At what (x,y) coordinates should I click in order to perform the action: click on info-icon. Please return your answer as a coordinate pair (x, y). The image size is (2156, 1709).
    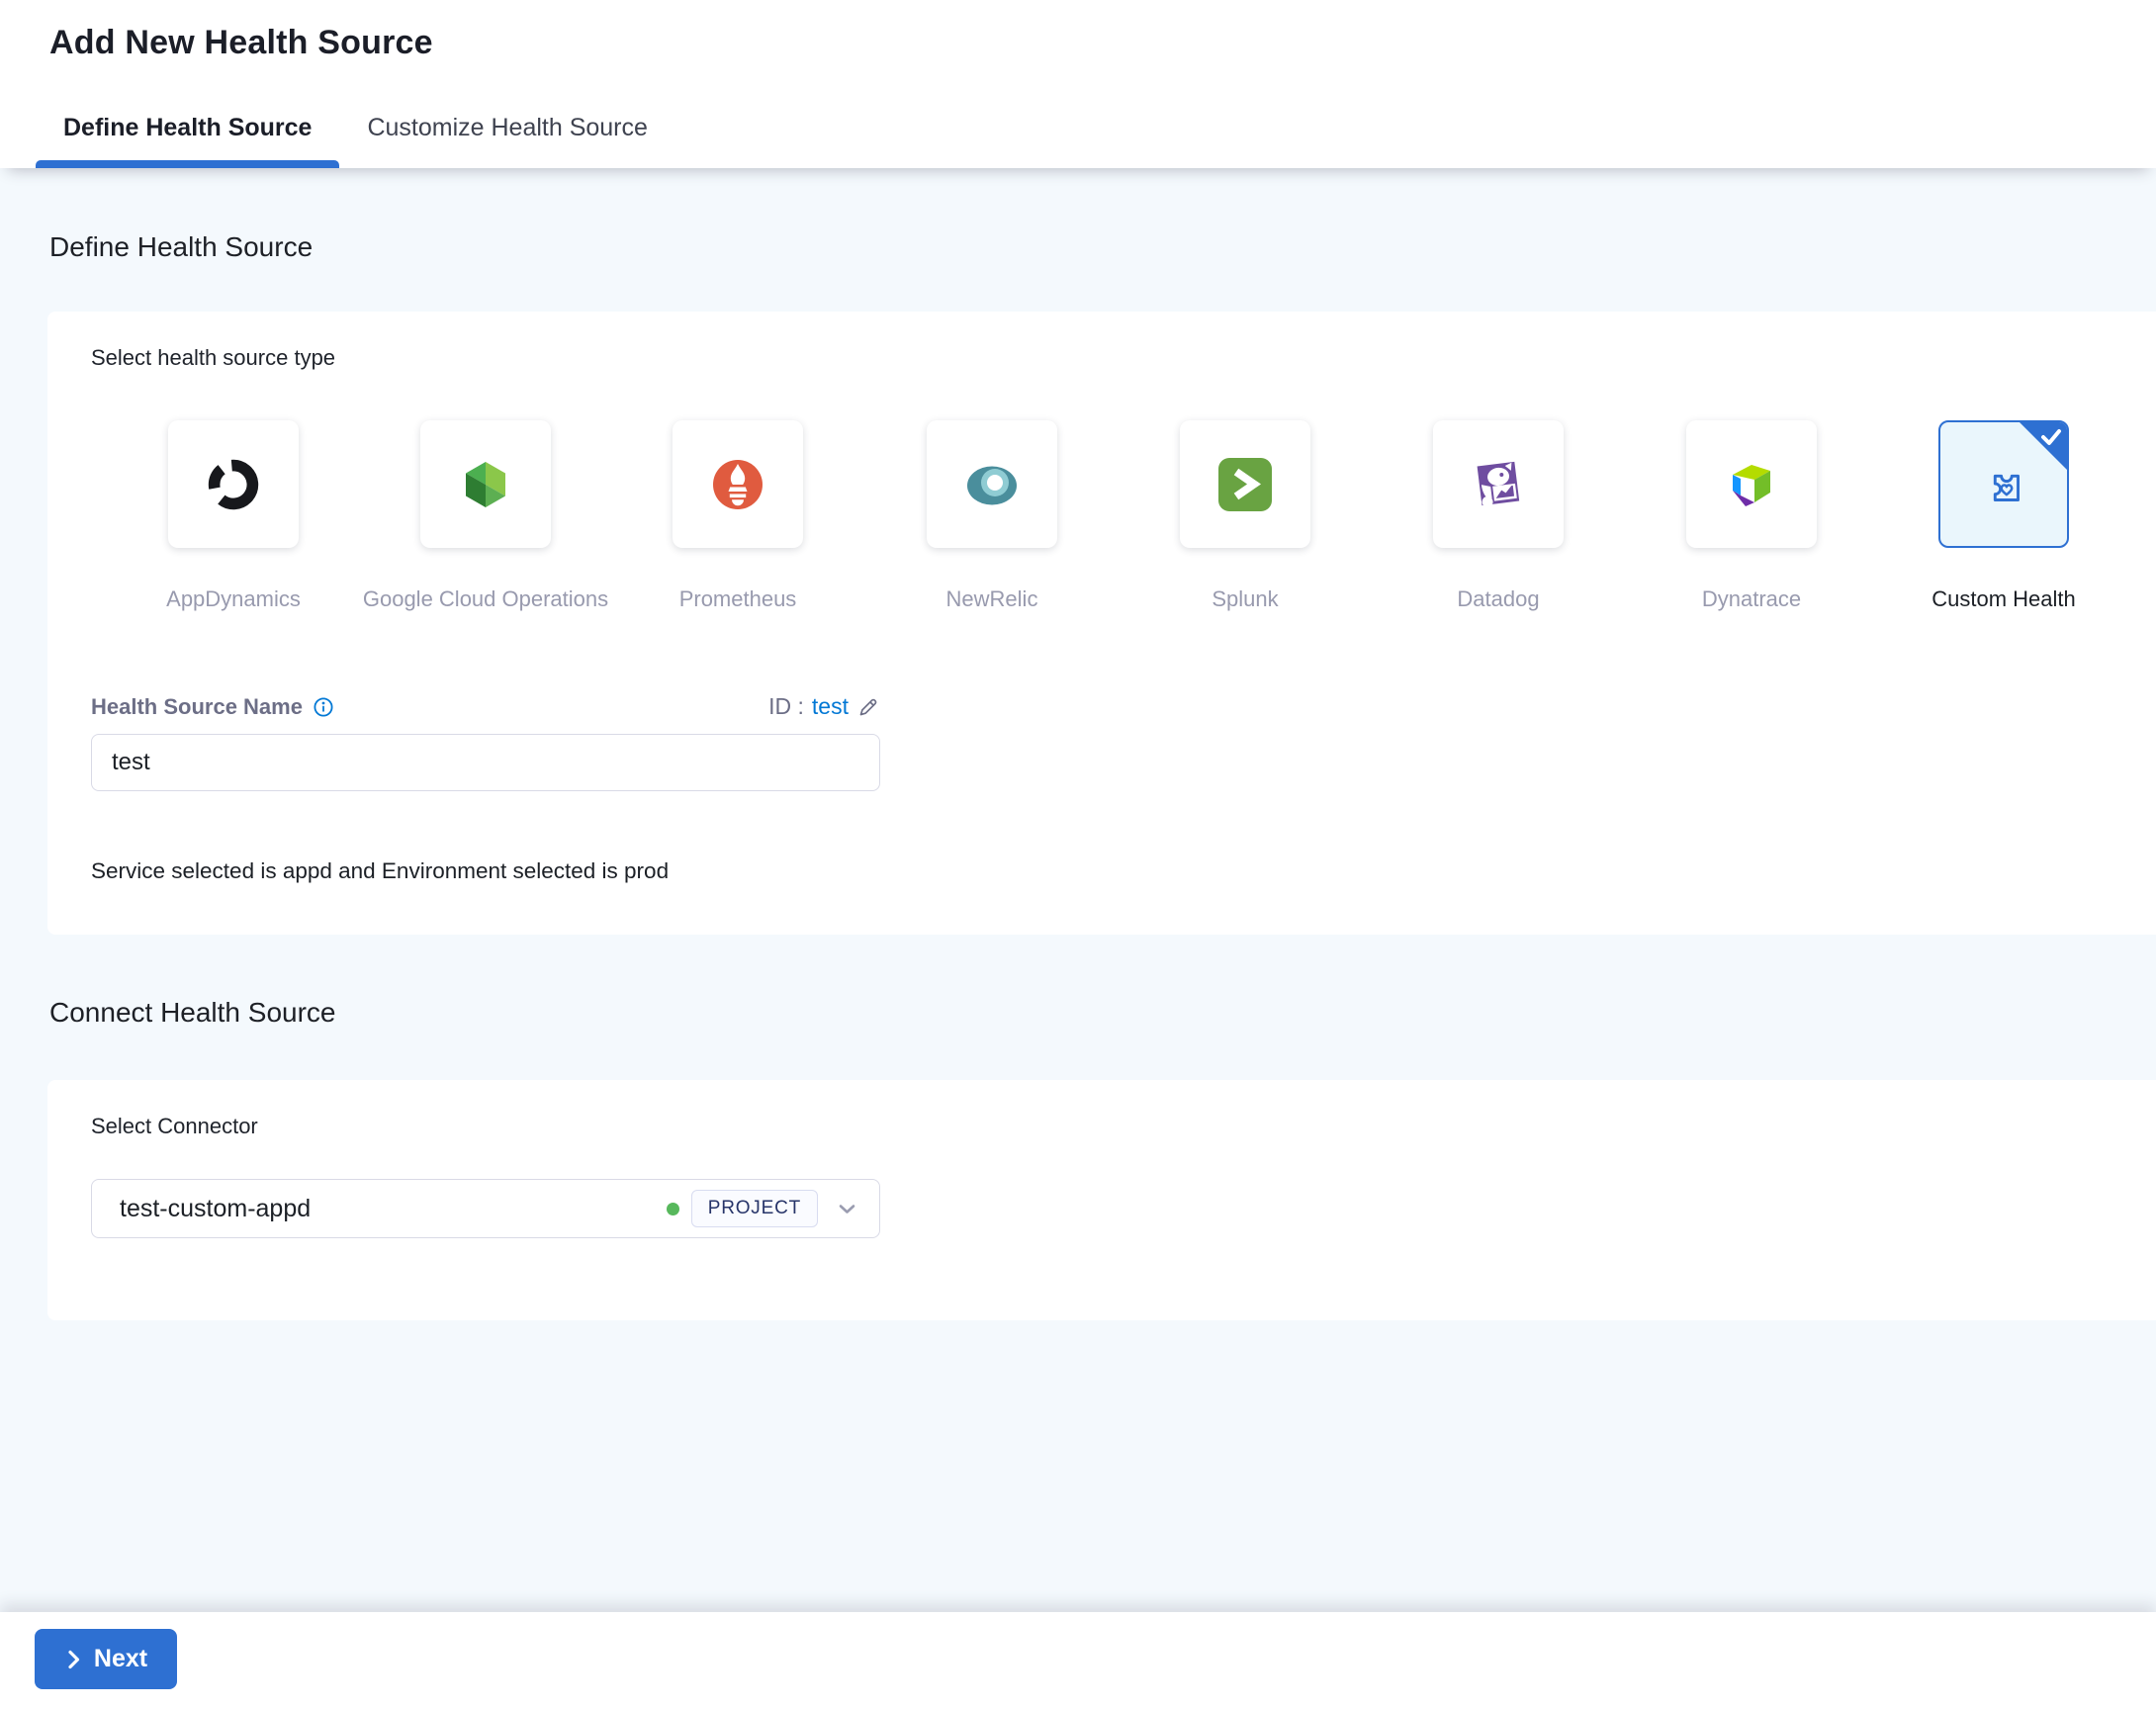
    Looking at the image, I should click on (323, 707).